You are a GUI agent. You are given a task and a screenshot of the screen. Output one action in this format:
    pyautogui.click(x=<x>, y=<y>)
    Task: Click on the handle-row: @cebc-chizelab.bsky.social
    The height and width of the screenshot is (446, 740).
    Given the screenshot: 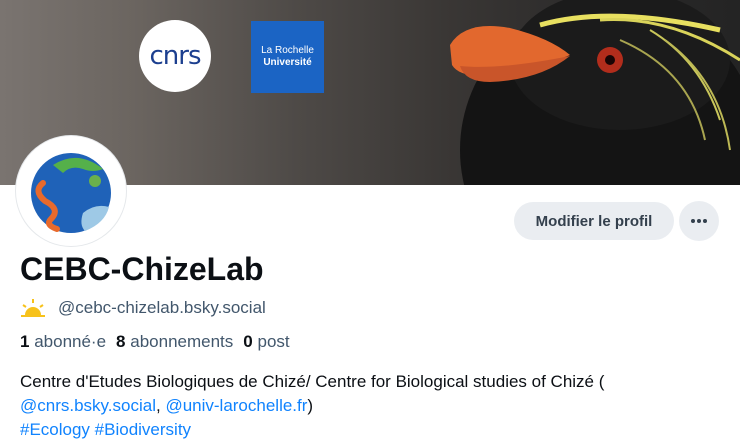 What is the action you would take?
    pyautogui.click(x=143, y=308)
    